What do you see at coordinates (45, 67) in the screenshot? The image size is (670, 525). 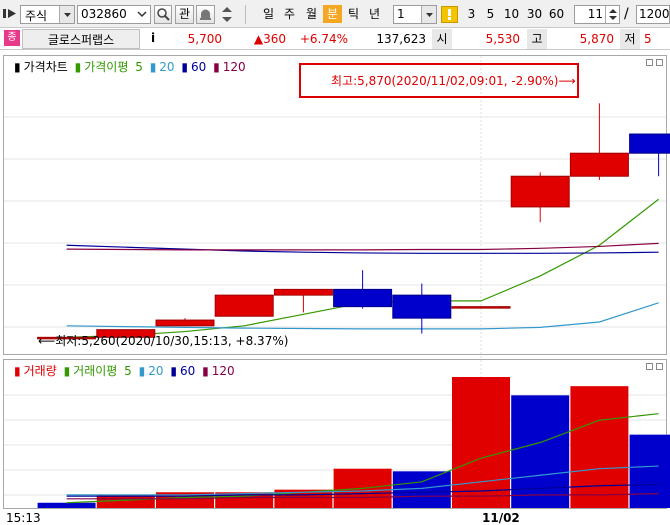 I see `price-legend-title: 가격차트` at bounding box center [45, 67].